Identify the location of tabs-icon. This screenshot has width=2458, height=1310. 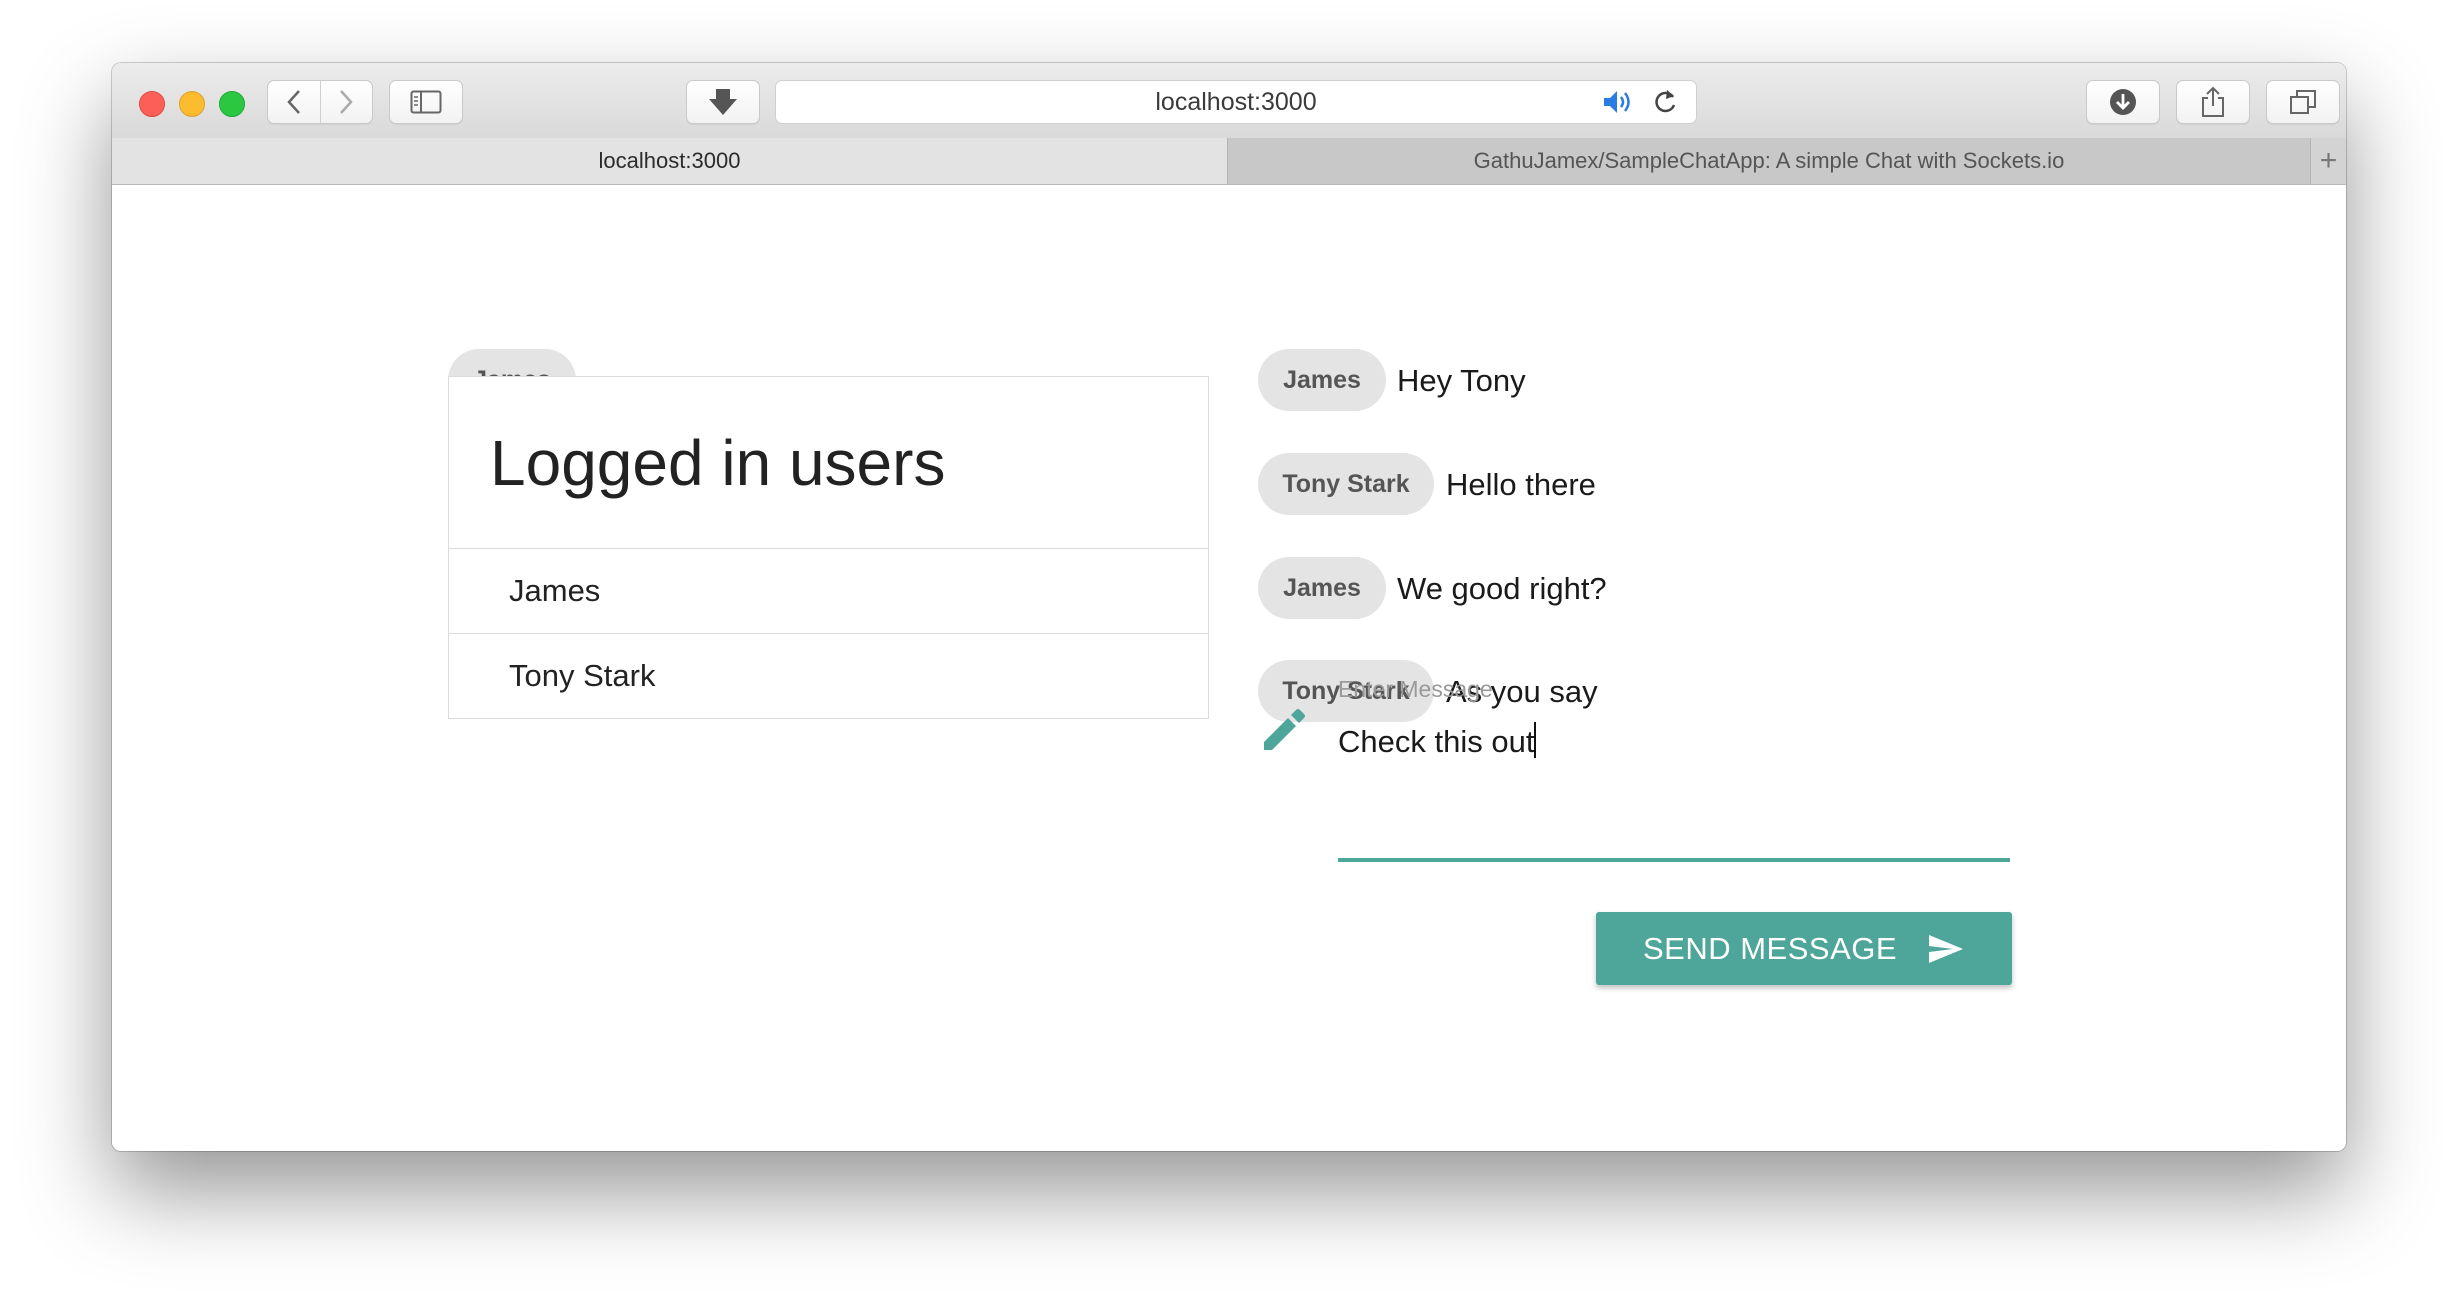
(2303, 102).